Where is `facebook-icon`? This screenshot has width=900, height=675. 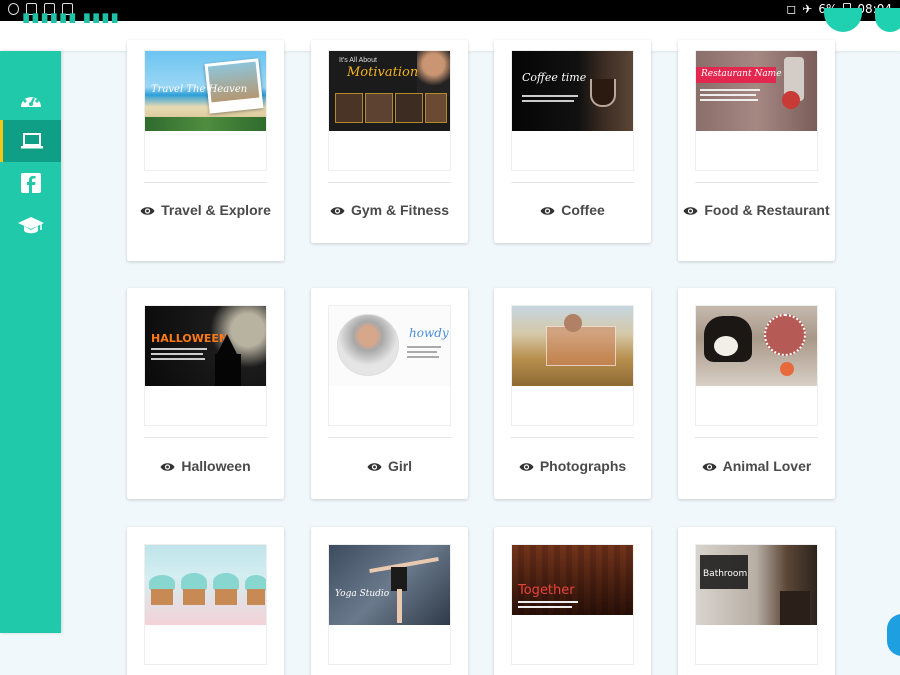 facebook-icon is located at coordinates (30, 183).